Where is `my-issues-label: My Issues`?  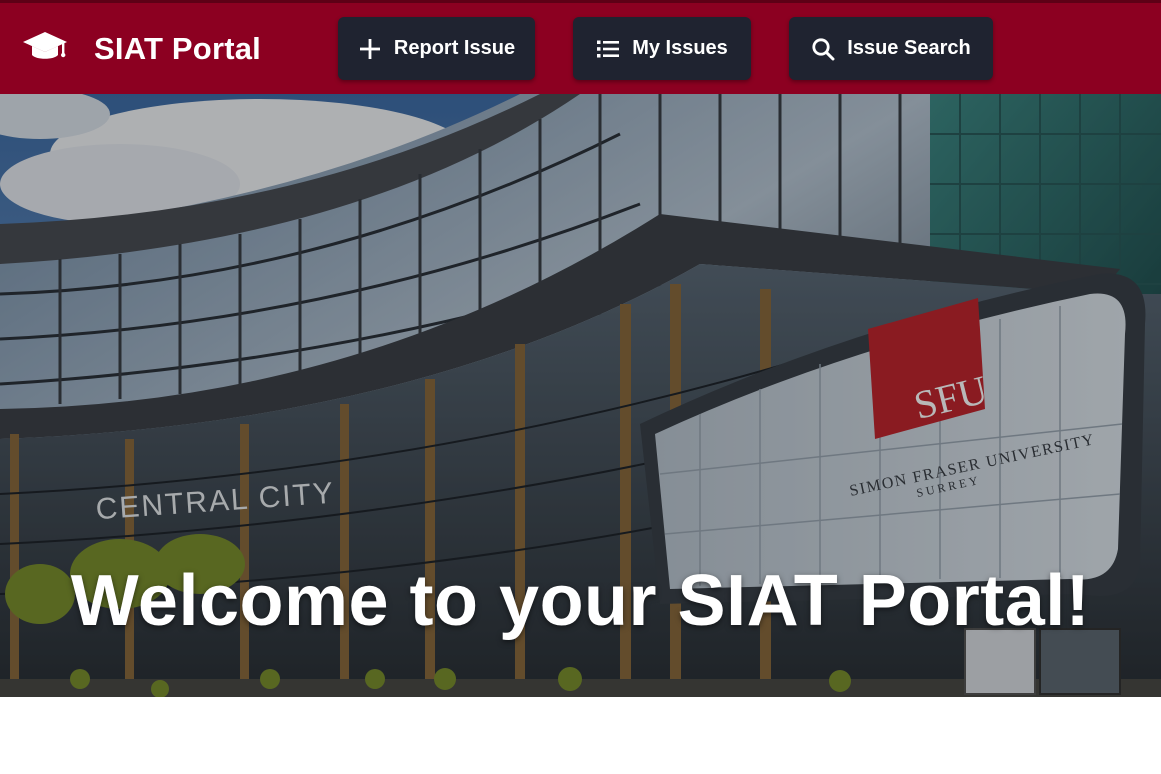 my-issues-label: My Issues is located at coordinates (680, 48).